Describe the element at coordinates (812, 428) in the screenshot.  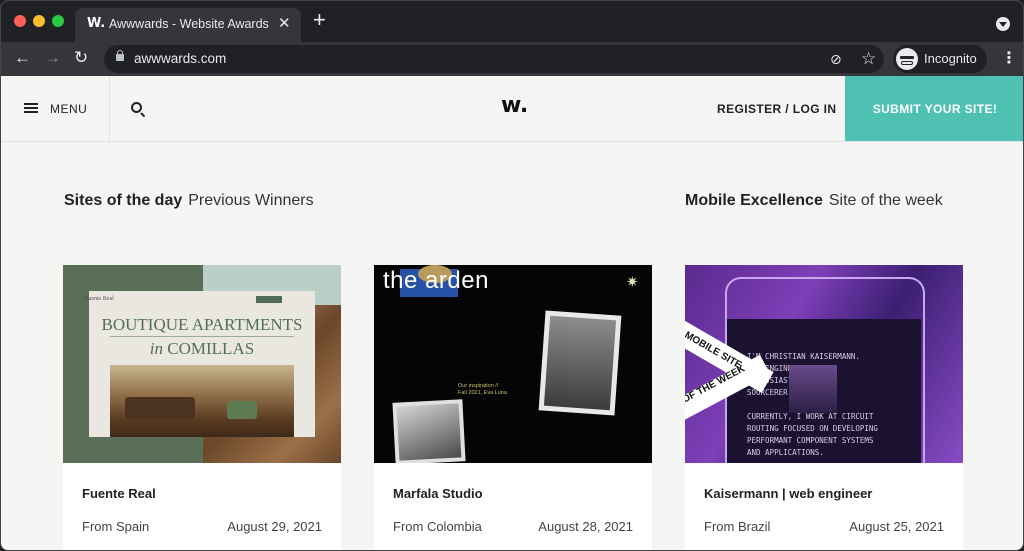
I see `thumbnail-text: ROUTING FOCUSED ON DEVELOPING` at that location.